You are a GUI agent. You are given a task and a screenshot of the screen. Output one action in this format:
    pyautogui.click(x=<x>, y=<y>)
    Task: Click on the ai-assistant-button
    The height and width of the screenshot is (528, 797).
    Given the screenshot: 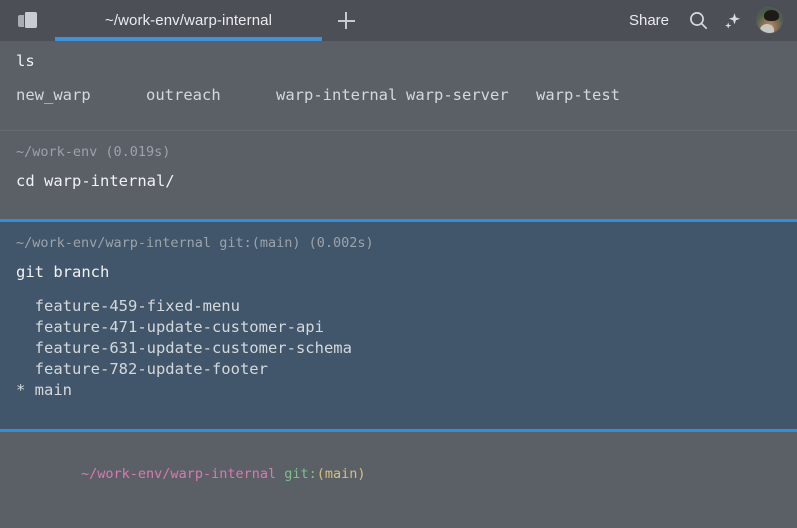 What is the action you would take?
    pyautogui.click(x=732, y=20)
    